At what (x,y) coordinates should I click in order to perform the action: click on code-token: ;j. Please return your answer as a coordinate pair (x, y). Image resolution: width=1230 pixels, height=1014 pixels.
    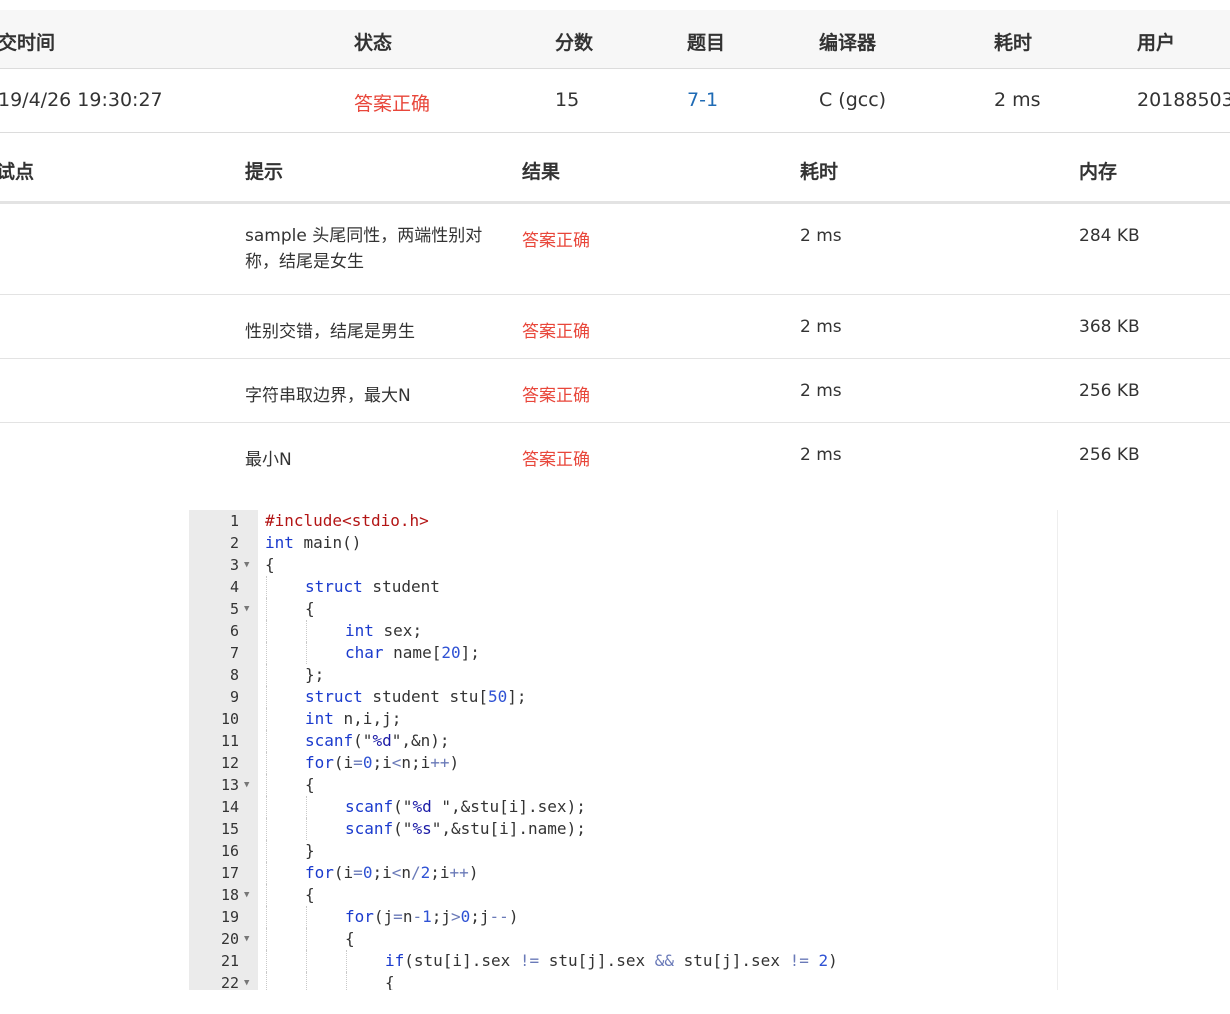
    Looking at the image, I should click on (480, 916).